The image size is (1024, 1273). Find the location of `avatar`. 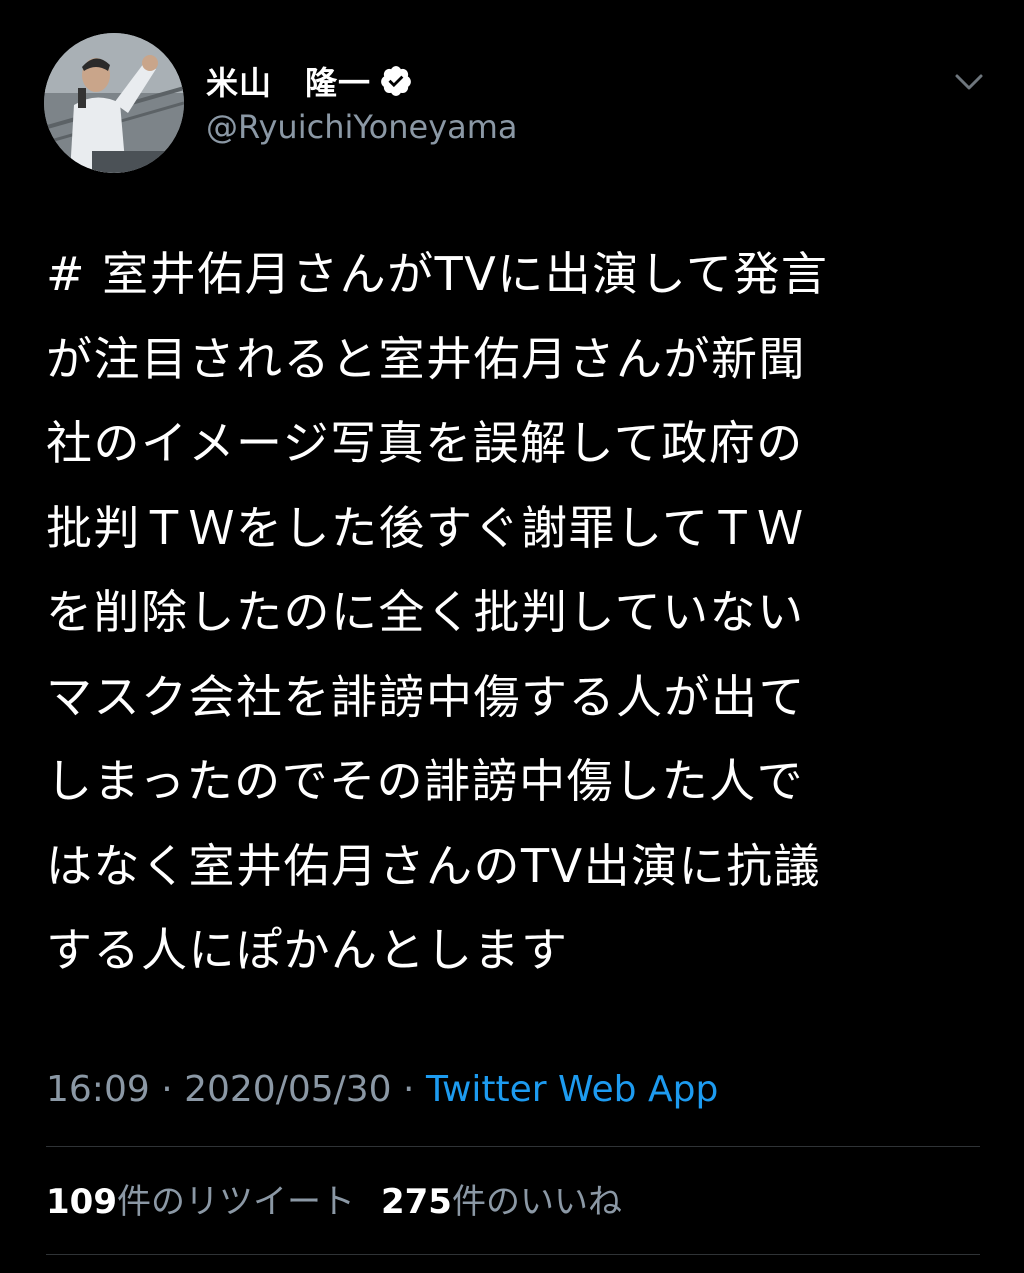

avatar is located at coordinates (114, 103).